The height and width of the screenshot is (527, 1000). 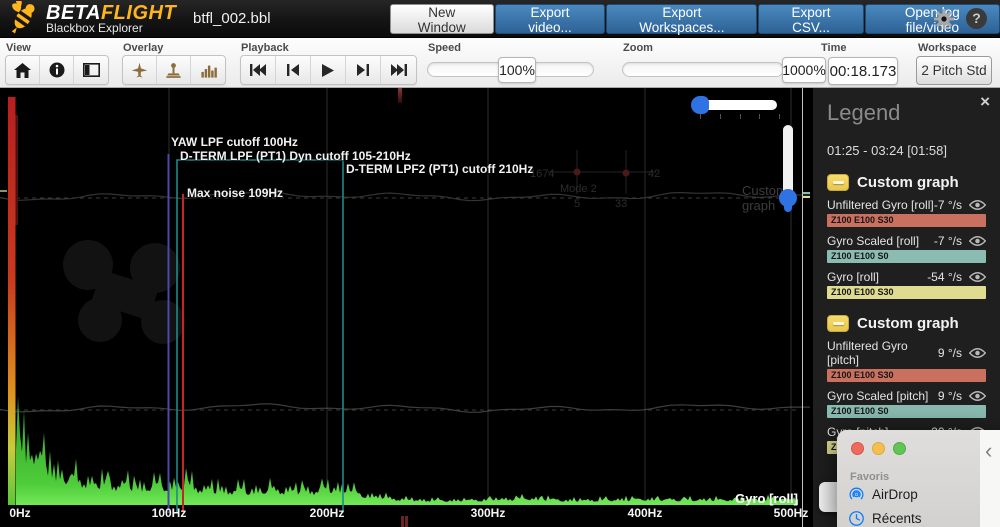 I want to click on analyser-zoom-x-thumb, so click(x=700, y=105).